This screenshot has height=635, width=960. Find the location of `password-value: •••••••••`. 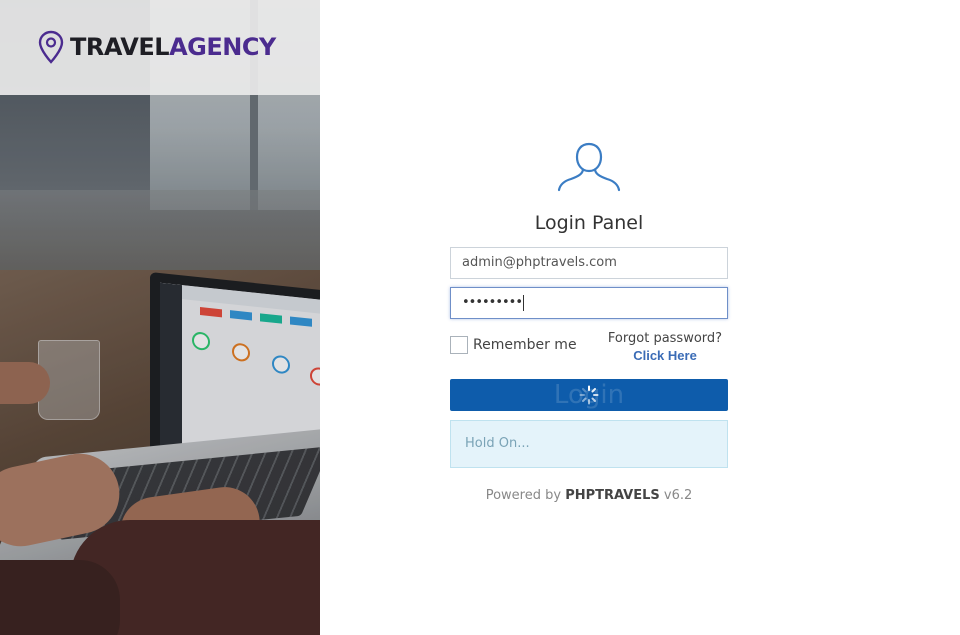

password-value: ••••••••• is located at coordinates (492, 302).